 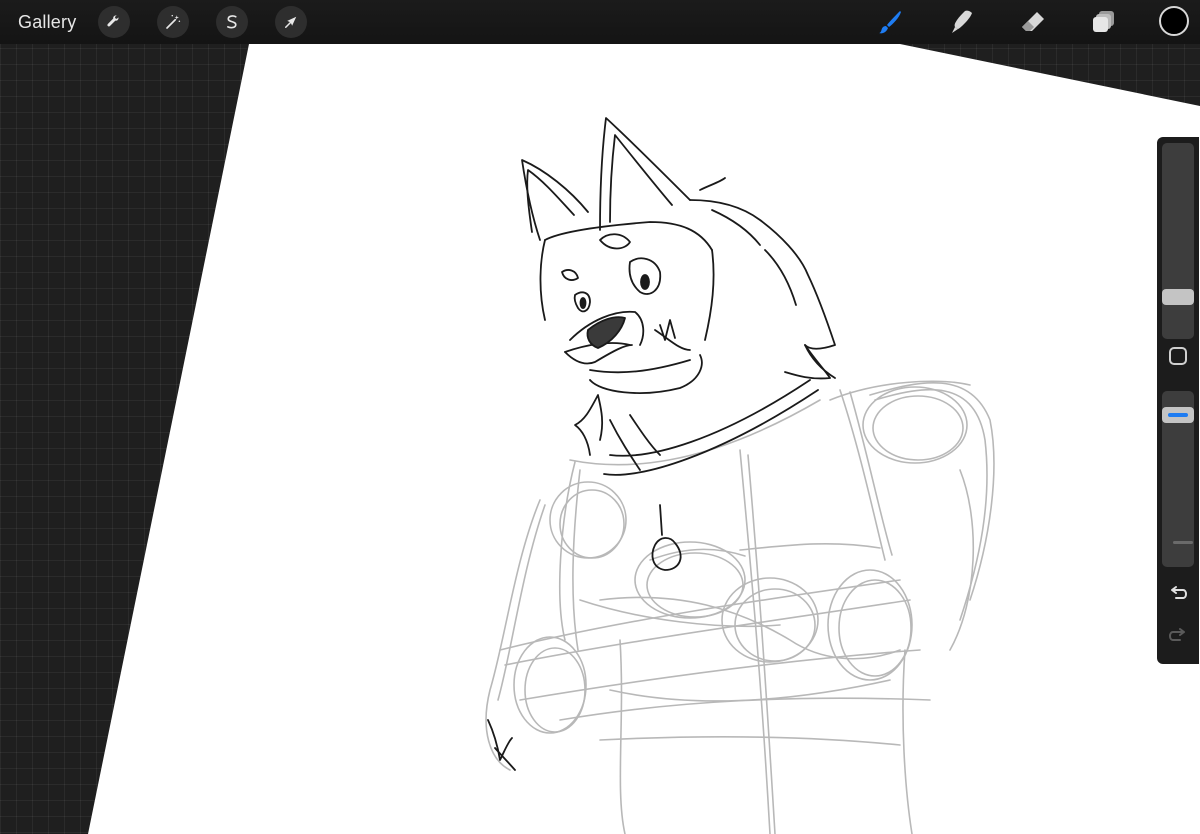 I want to click on modify-button, so click(x=1178, y=356).